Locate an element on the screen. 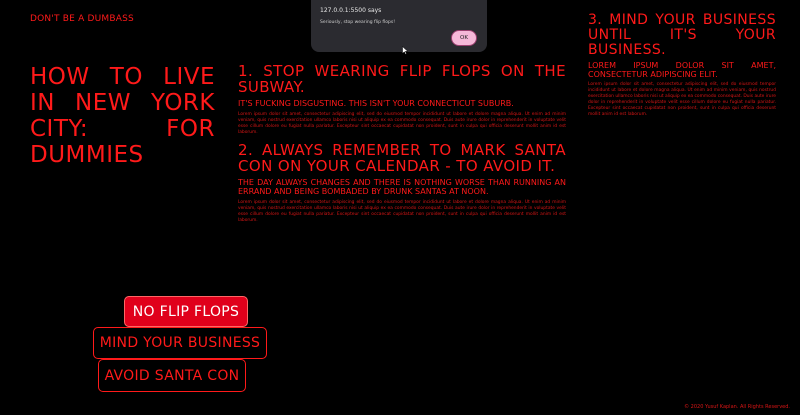 The height and width of the screenshot is (415, 800). dialog-ok-button: OK is located at coordinates (464, 38).